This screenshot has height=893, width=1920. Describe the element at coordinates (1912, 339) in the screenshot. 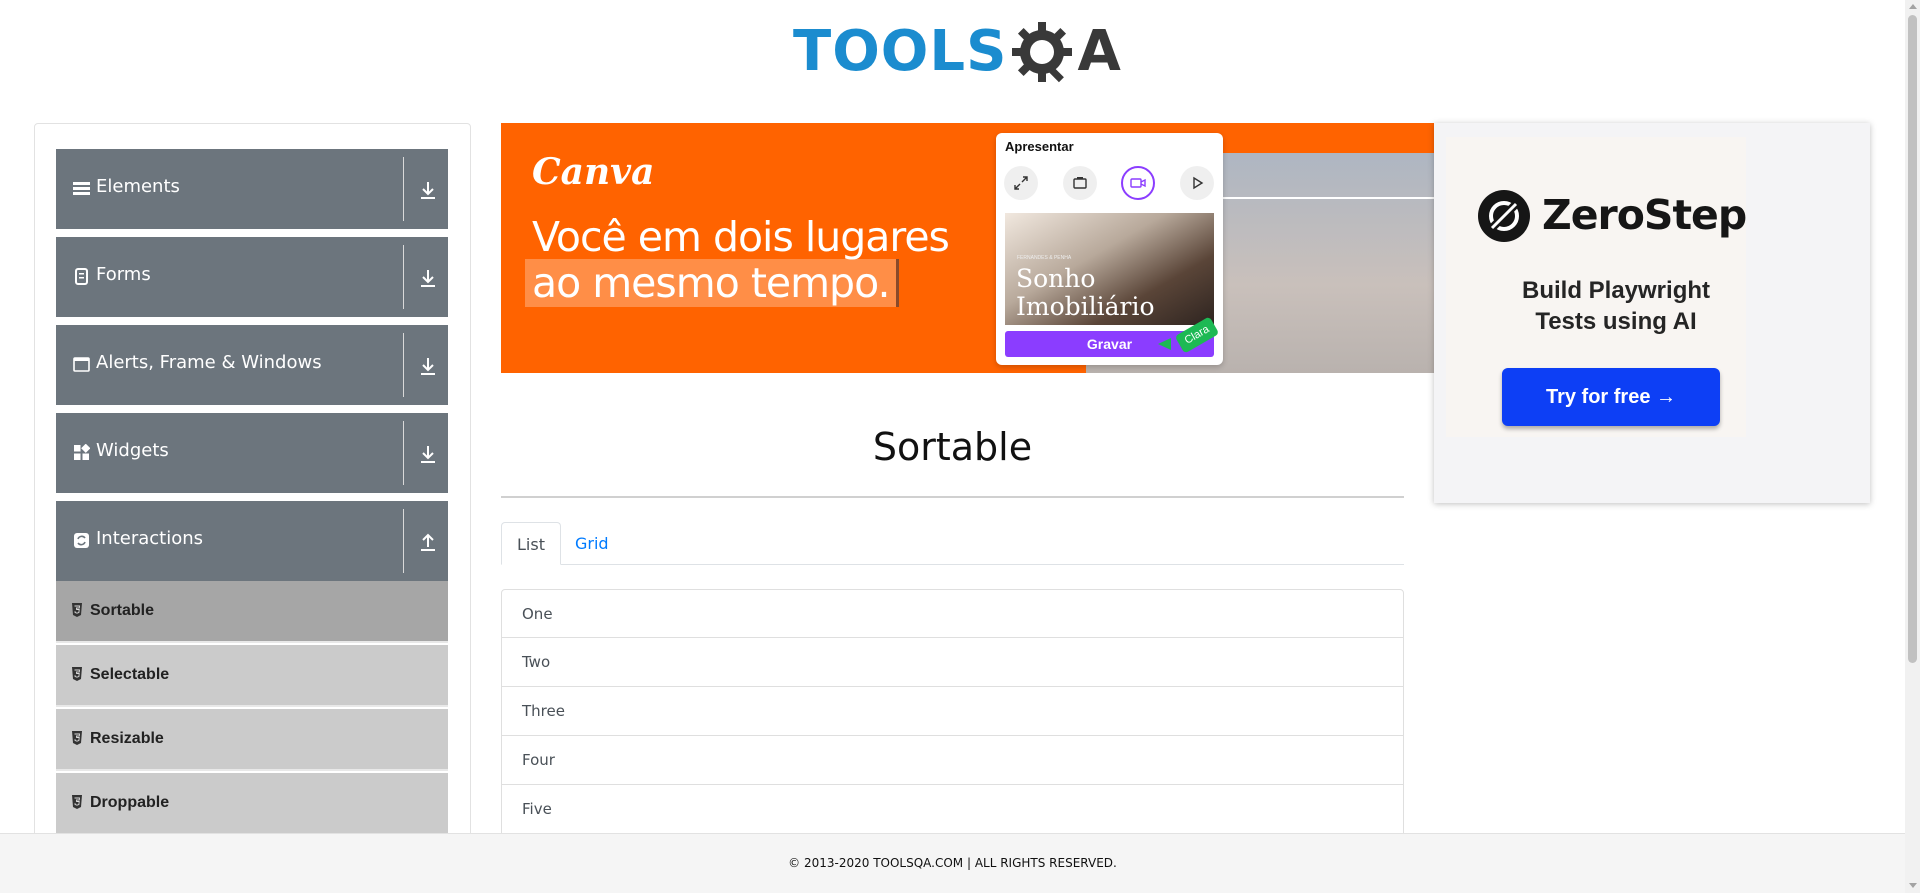

I see `scrollbar-thumb` at that location.